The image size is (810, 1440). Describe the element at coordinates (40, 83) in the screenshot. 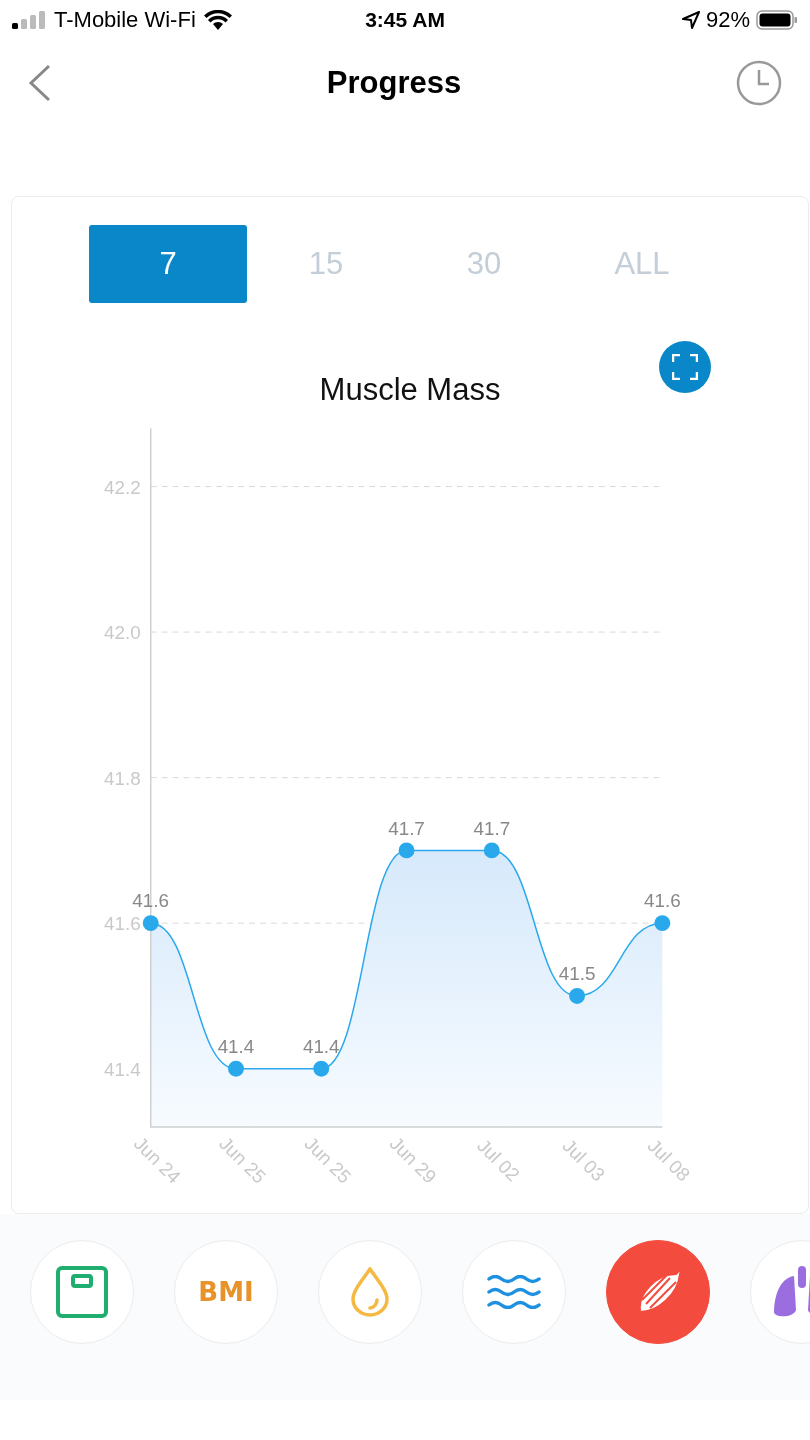

I see `back-icon` at that location.